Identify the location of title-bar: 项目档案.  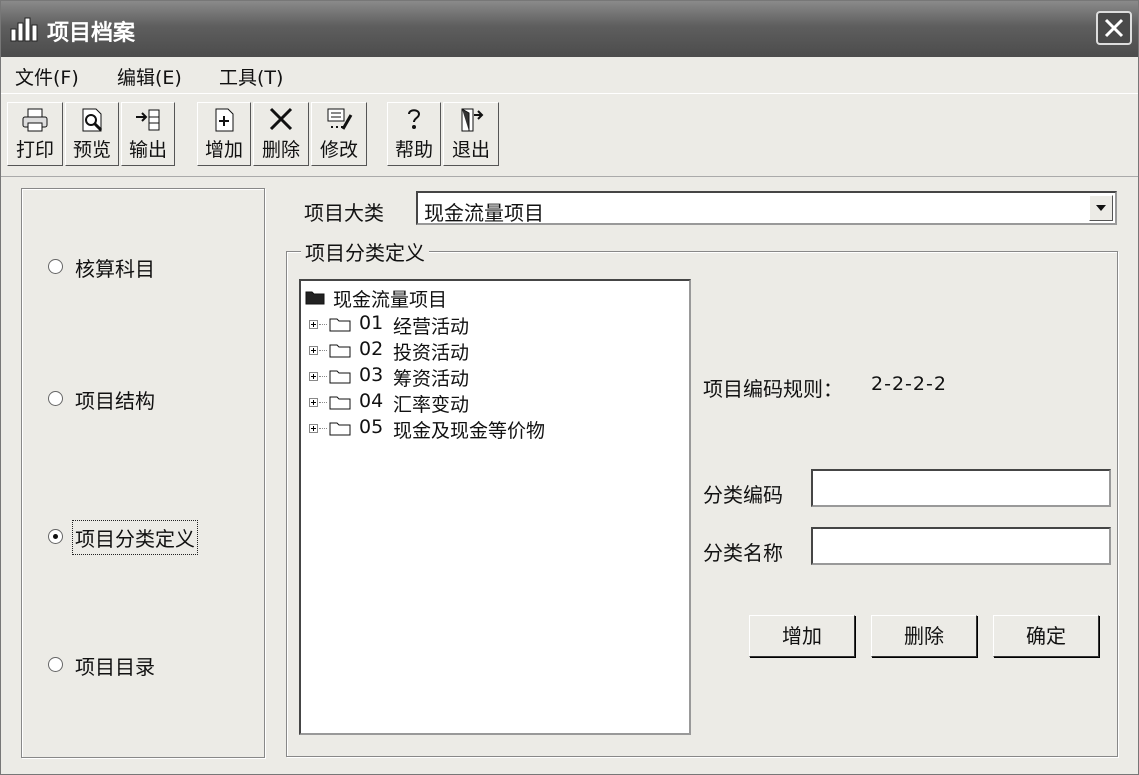
(569, 29).